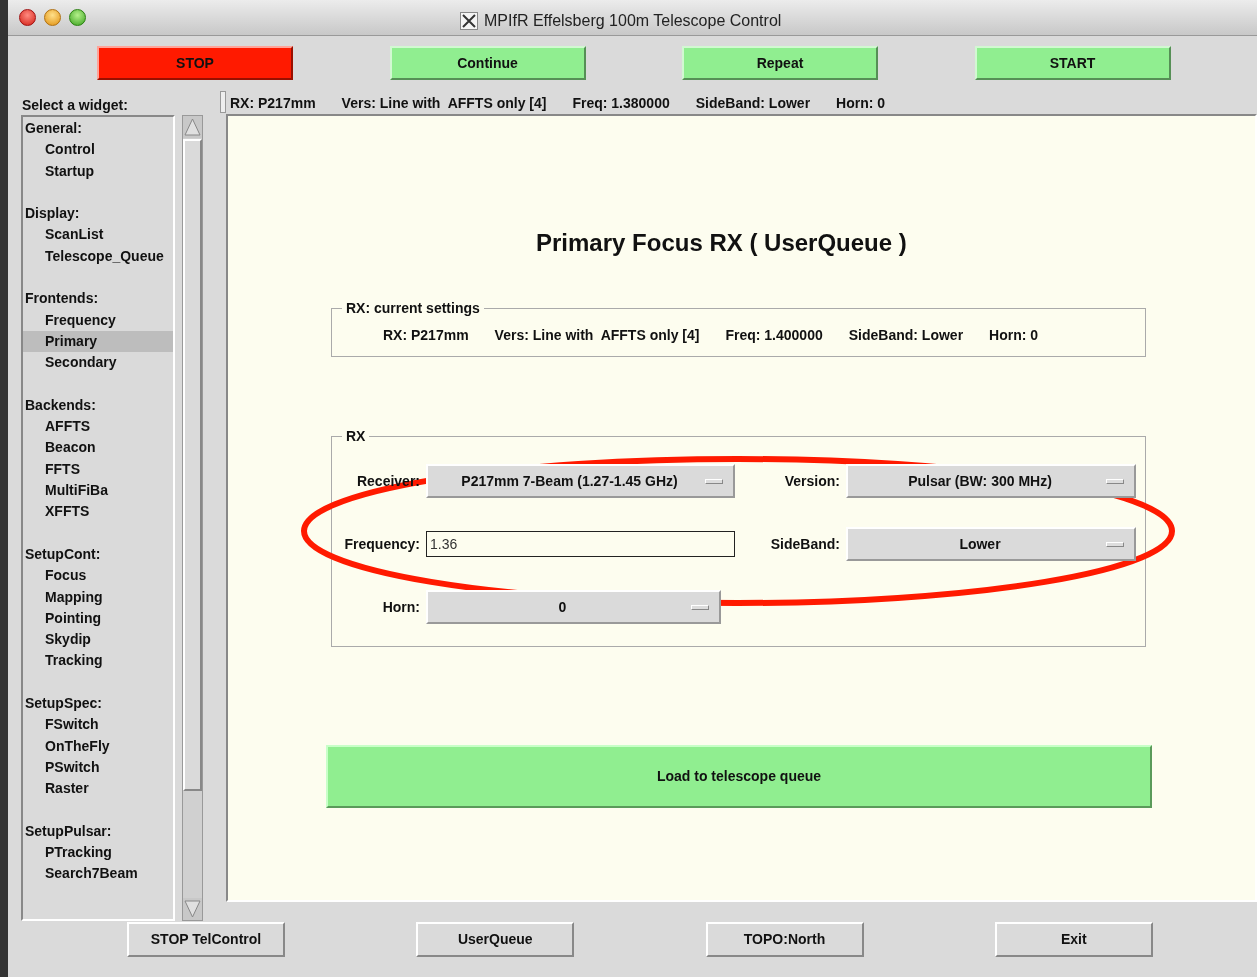 The height and width of the screenshot is (977, 1257). Describe the element at coordinates (413, 308) in the screenshot. I see `group-legend: RX: current settings` at that location.